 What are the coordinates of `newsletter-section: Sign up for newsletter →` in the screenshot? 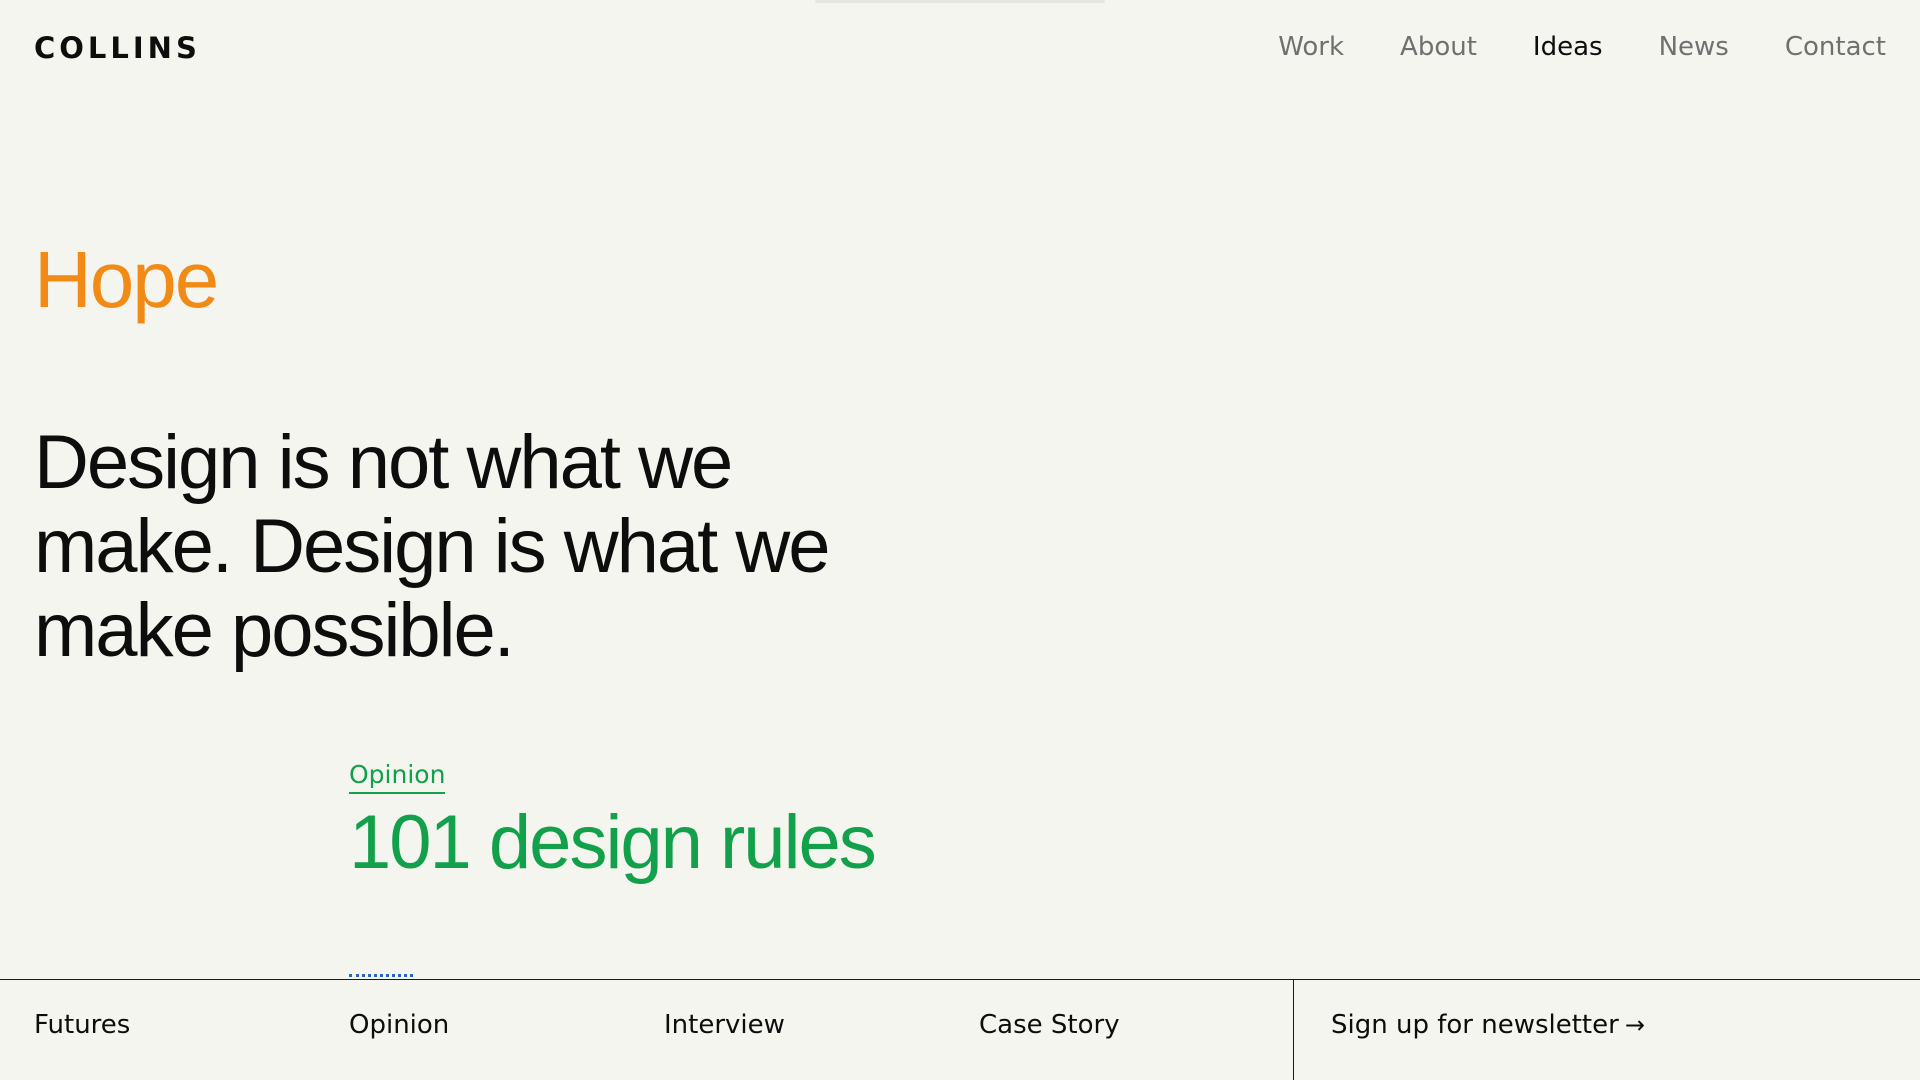 It's located at (1607, 1030).